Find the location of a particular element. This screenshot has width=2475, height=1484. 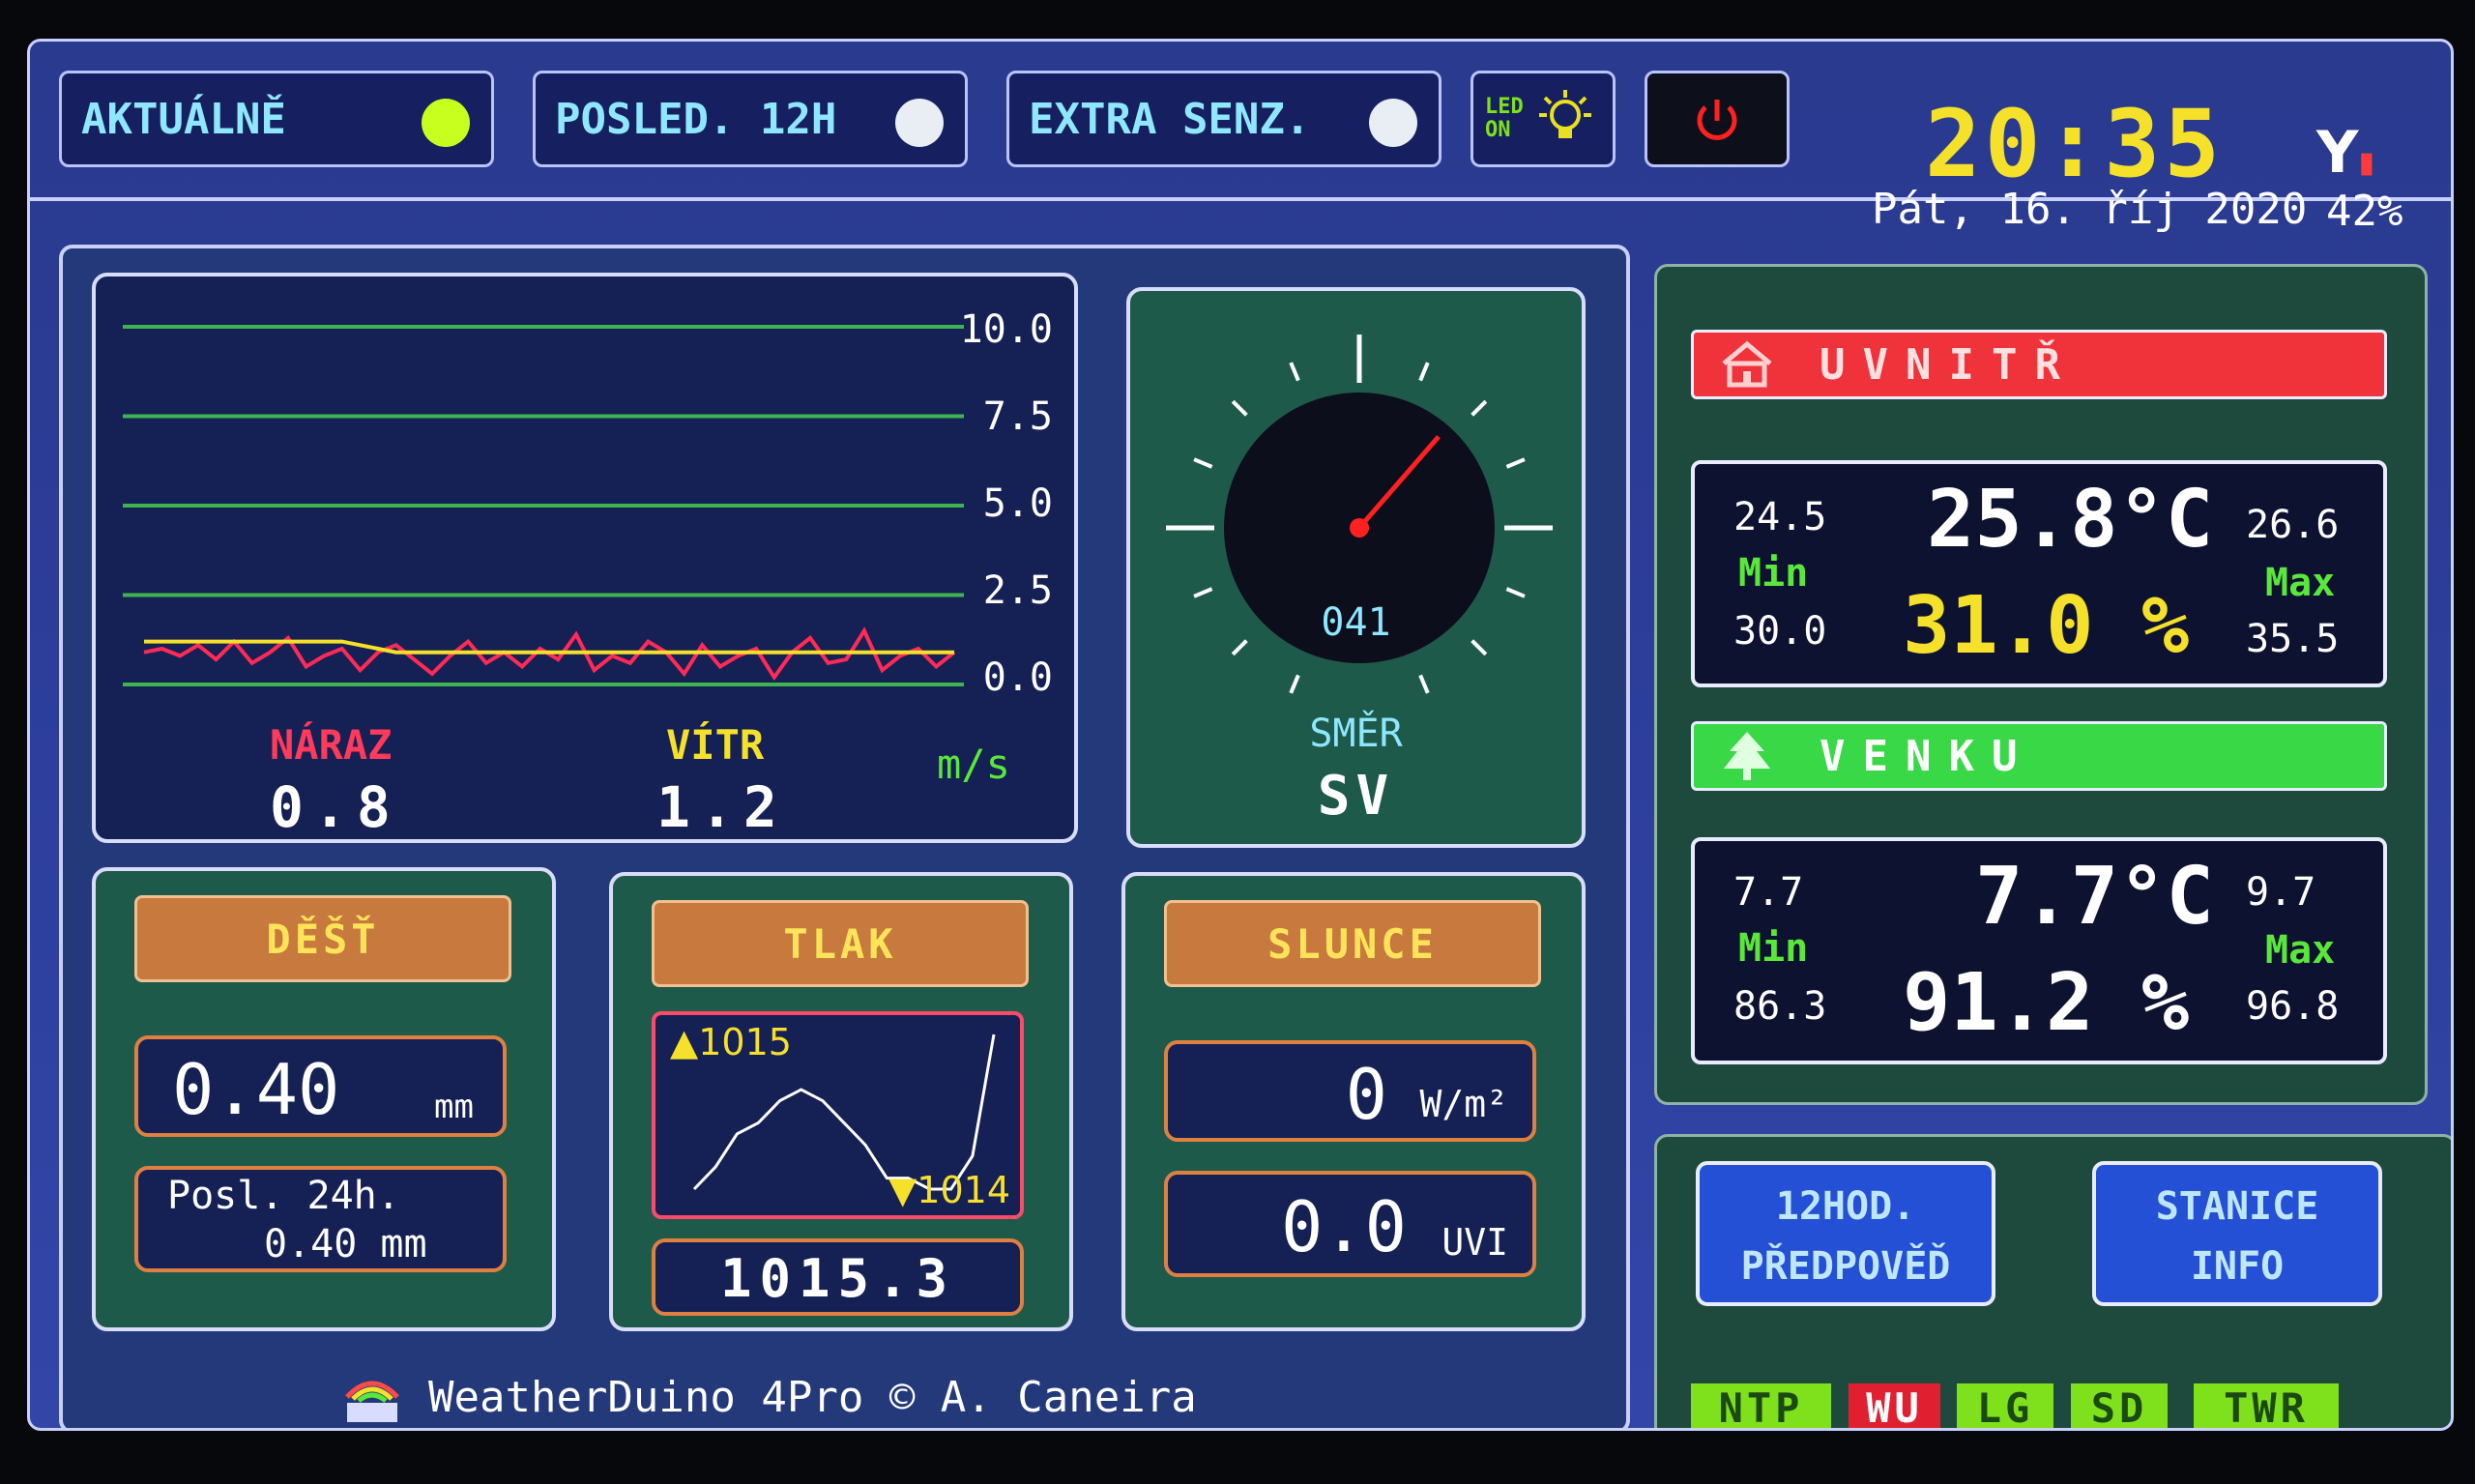

rain-value-box: 0.40 mm is located at coordinates (320, 1086).